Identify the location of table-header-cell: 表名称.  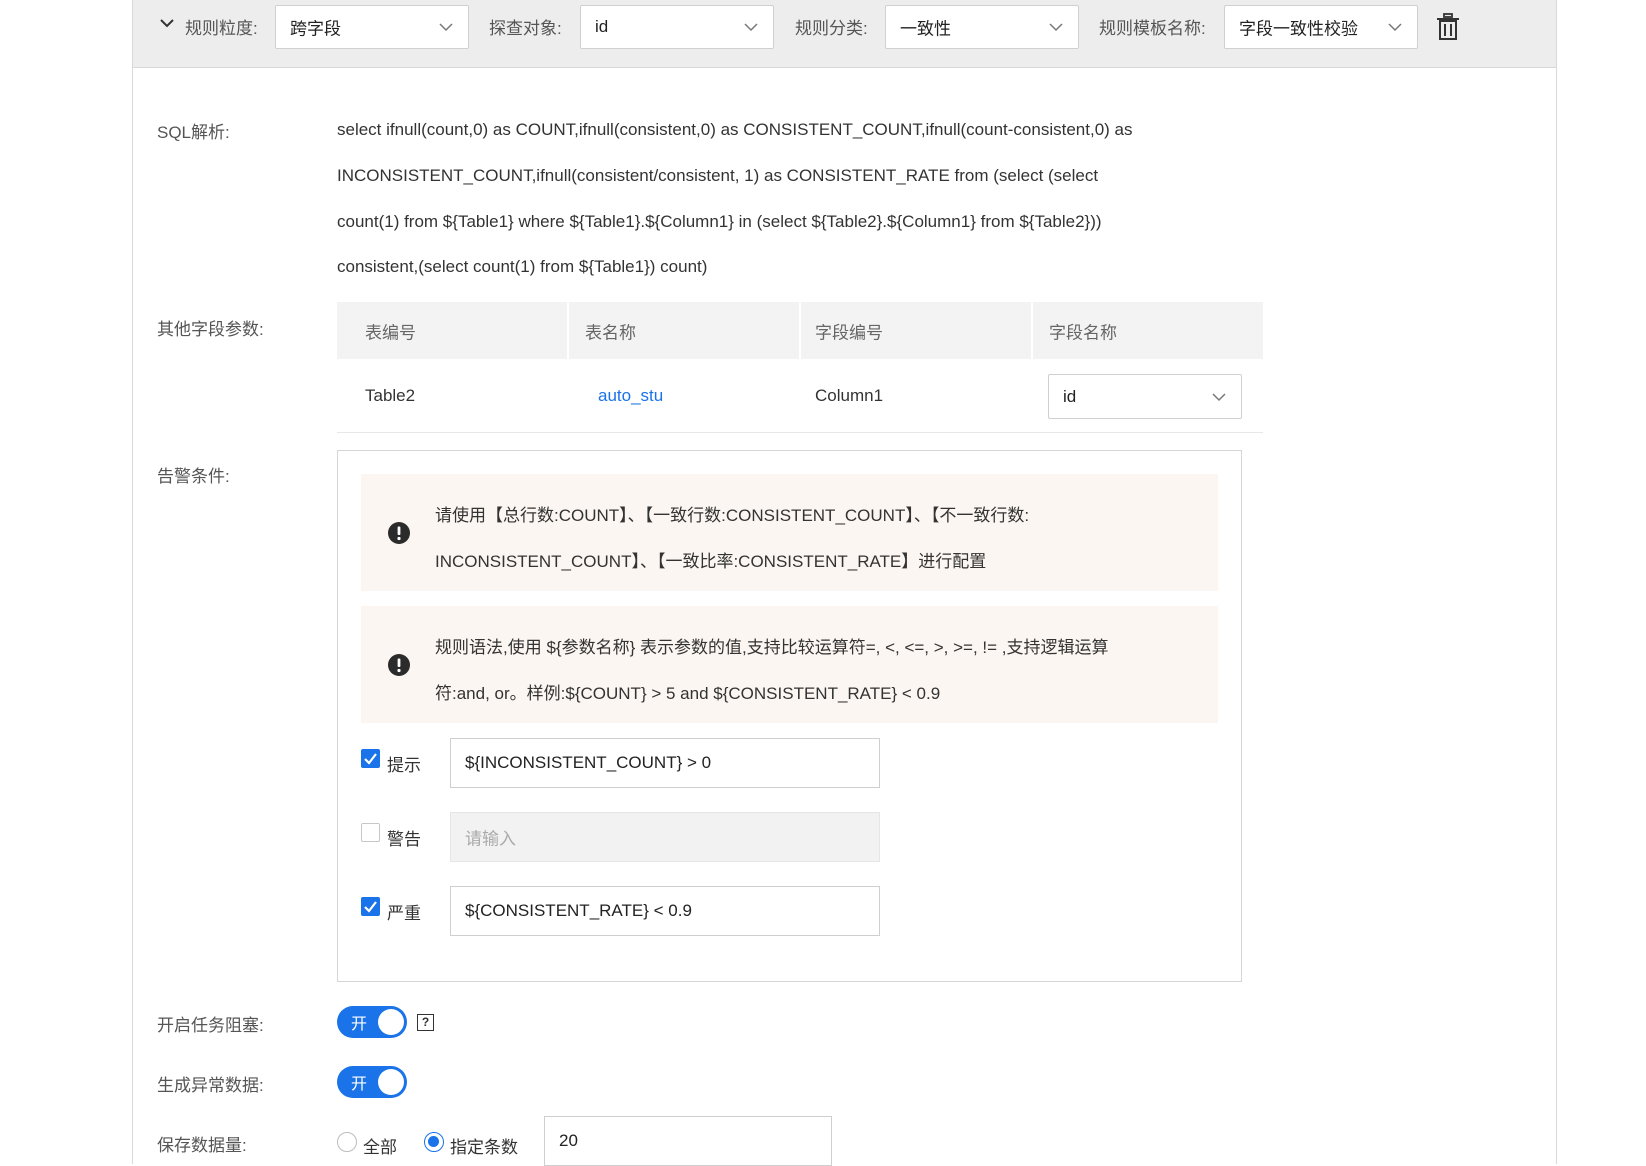
(684, 330).